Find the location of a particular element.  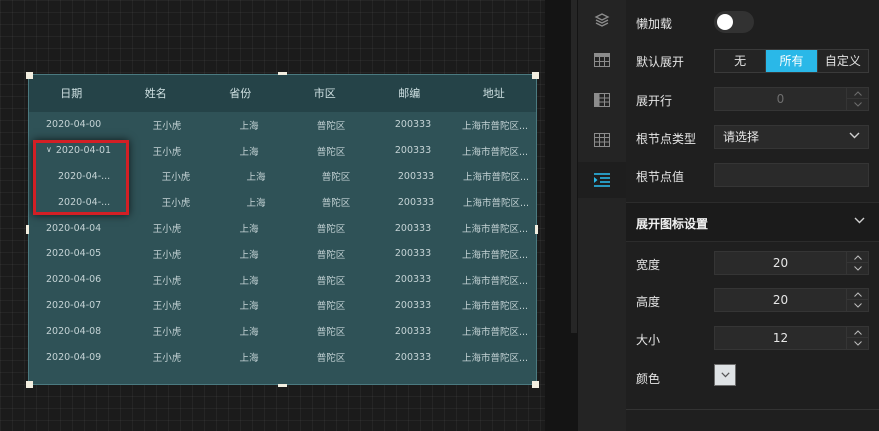

icon-size-label: 大小 is located at coordinates (648, 340).